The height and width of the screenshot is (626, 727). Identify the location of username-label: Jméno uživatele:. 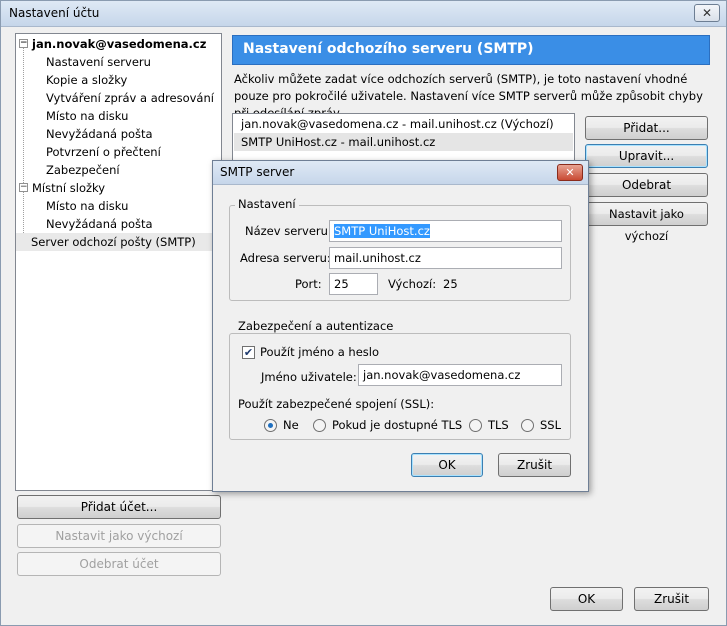
(309, 377).